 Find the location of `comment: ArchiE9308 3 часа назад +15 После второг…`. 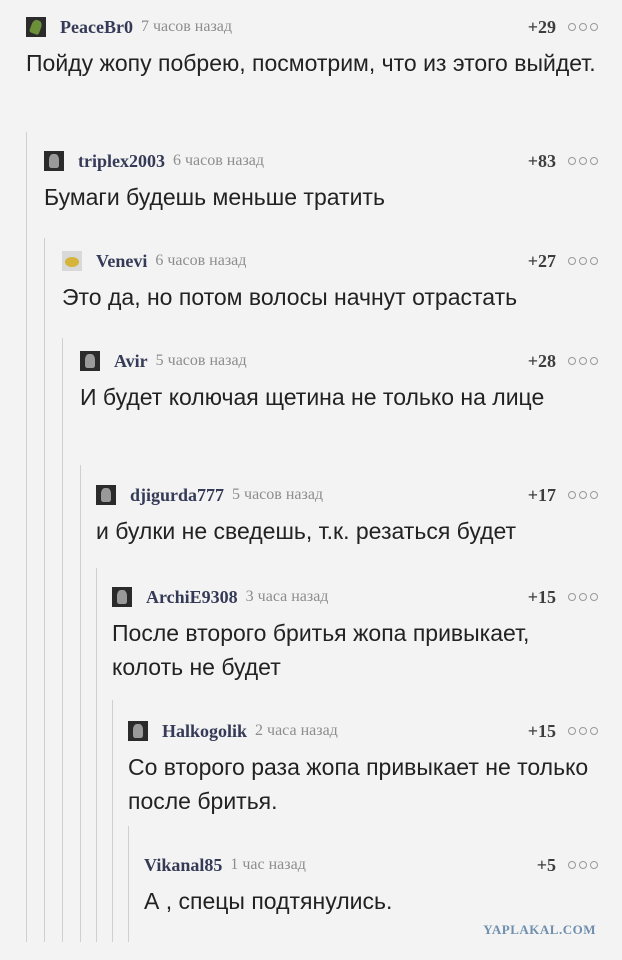

comment: ArchiE9308 3 часа назад +15 После второг… is located at coordinates (355, 634).